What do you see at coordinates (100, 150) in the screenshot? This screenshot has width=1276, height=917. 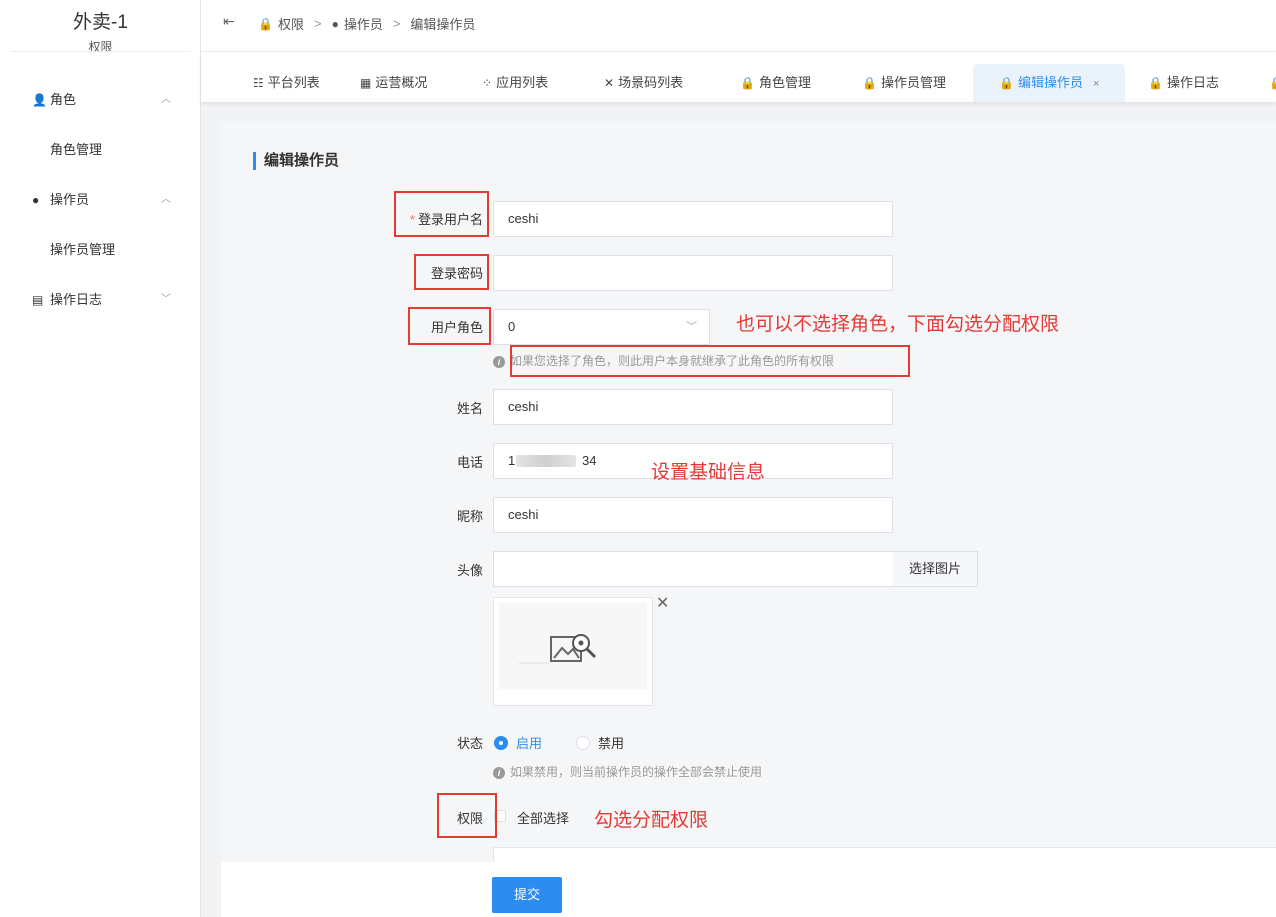 I see `sidebar-item-role-management: 角色管理` at bounding box center [100, 150].